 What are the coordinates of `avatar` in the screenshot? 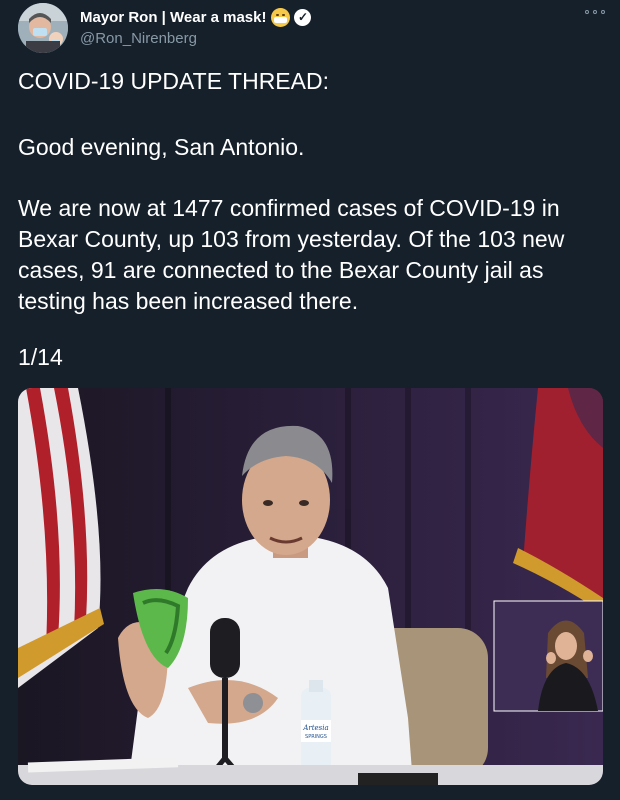 It's located at (43, 28).